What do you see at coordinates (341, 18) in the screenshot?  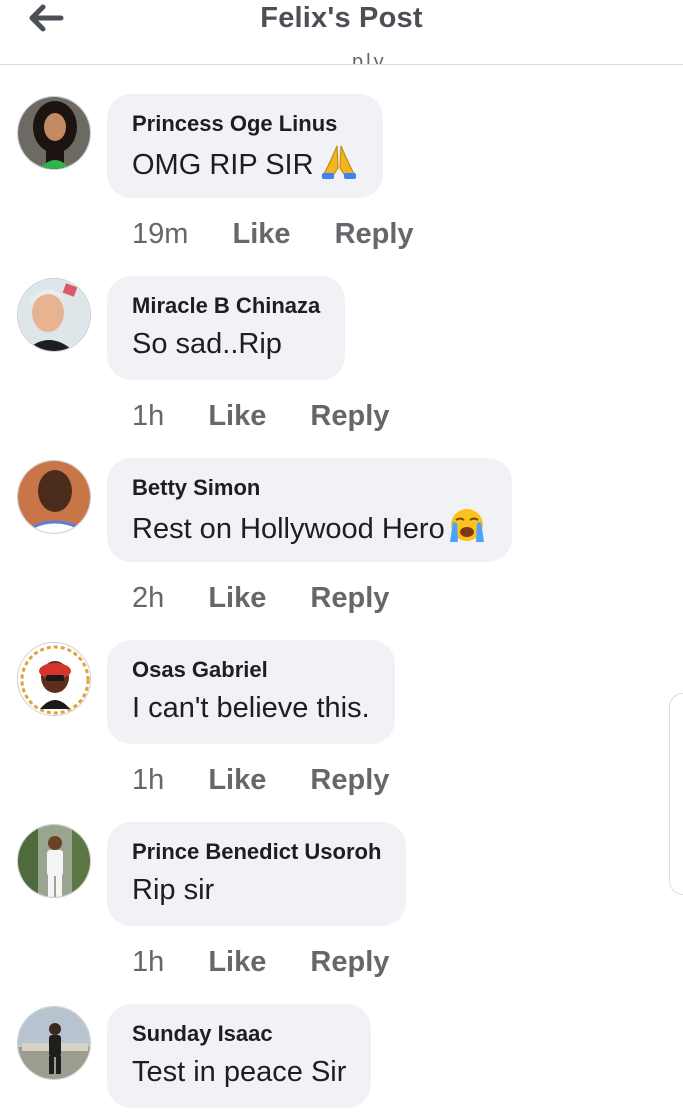 I see `page-title: Felix's Post` at bounding box center [341, 18].